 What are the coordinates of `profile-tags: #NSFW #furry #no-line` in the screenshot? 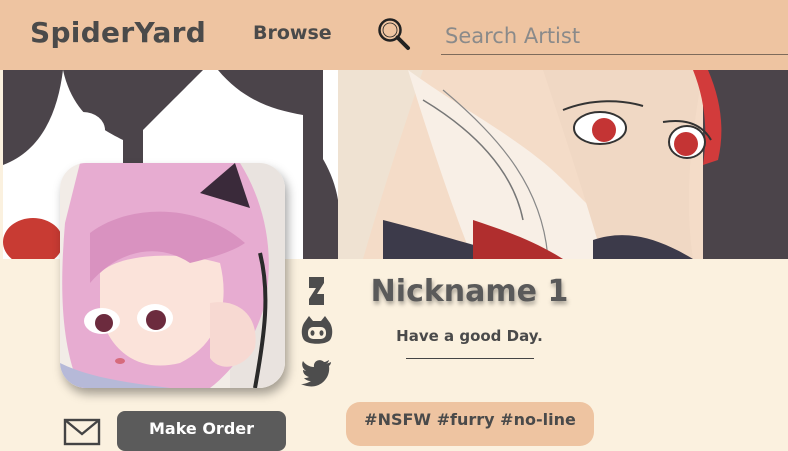 It's located at (470, 424).